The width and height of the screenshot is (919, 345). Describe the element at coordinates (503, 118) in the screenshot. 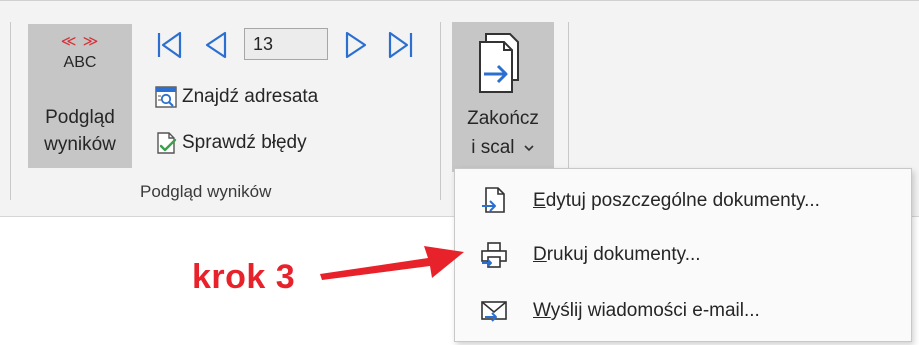

I see `finish-merge-label-line1: Zakończ` at that location.